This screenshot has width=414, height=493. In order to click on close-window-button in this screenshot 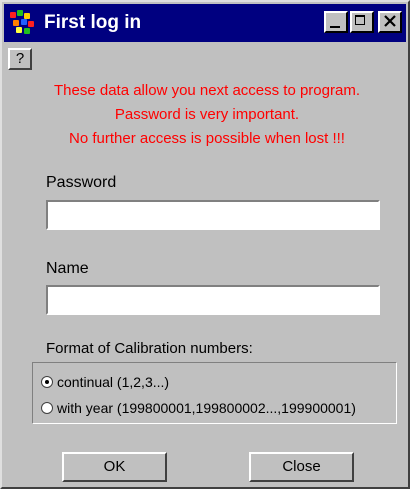, I will do `click(390, 22)`.